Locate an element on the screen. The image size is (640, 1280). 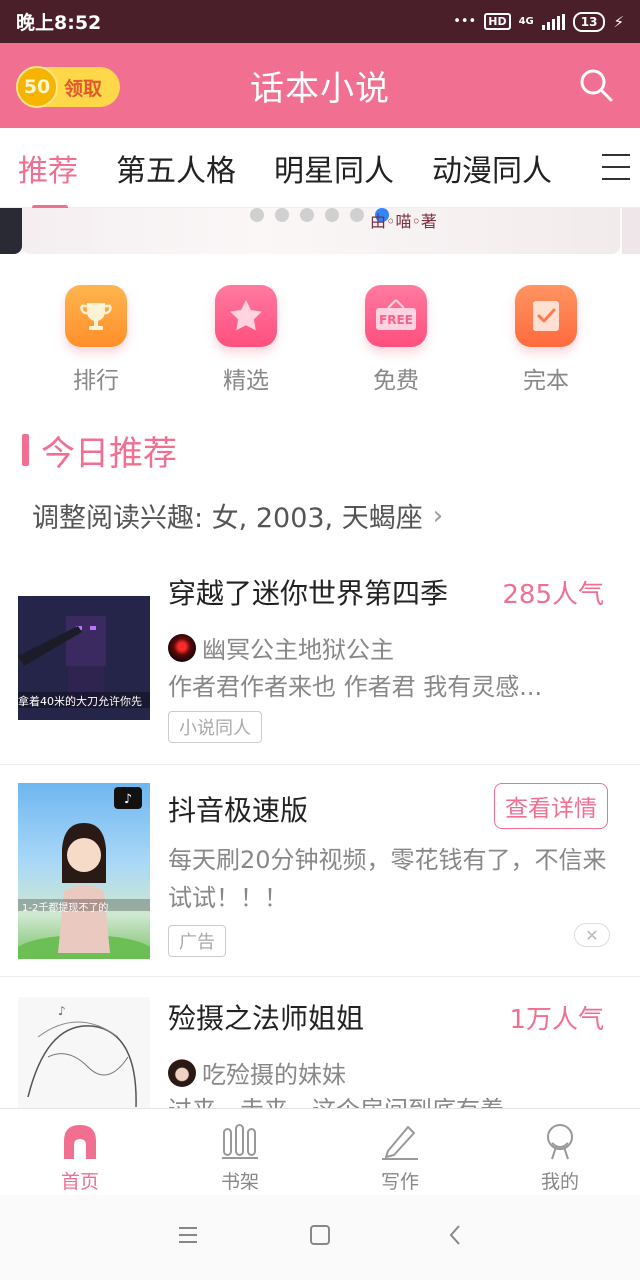
popularity-count: 285人气 is located at coordinates (553, 595).